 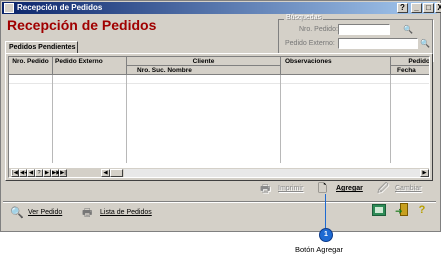 What do you see at coordinates (204, 70) in the screenshot?
I see `col-cliente-sub: Nro. Suc. Nombre` at bounding box center [204, 70].